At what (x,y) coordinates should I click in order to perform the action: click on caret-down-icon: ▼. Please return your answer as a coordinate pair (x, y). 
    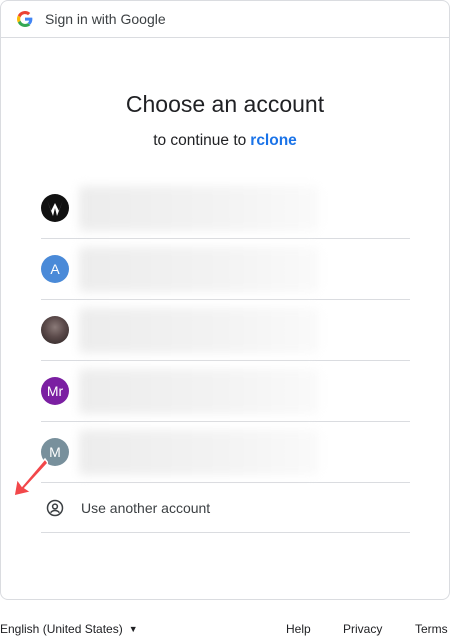
    Looking at the image, I should click on (133, 629).